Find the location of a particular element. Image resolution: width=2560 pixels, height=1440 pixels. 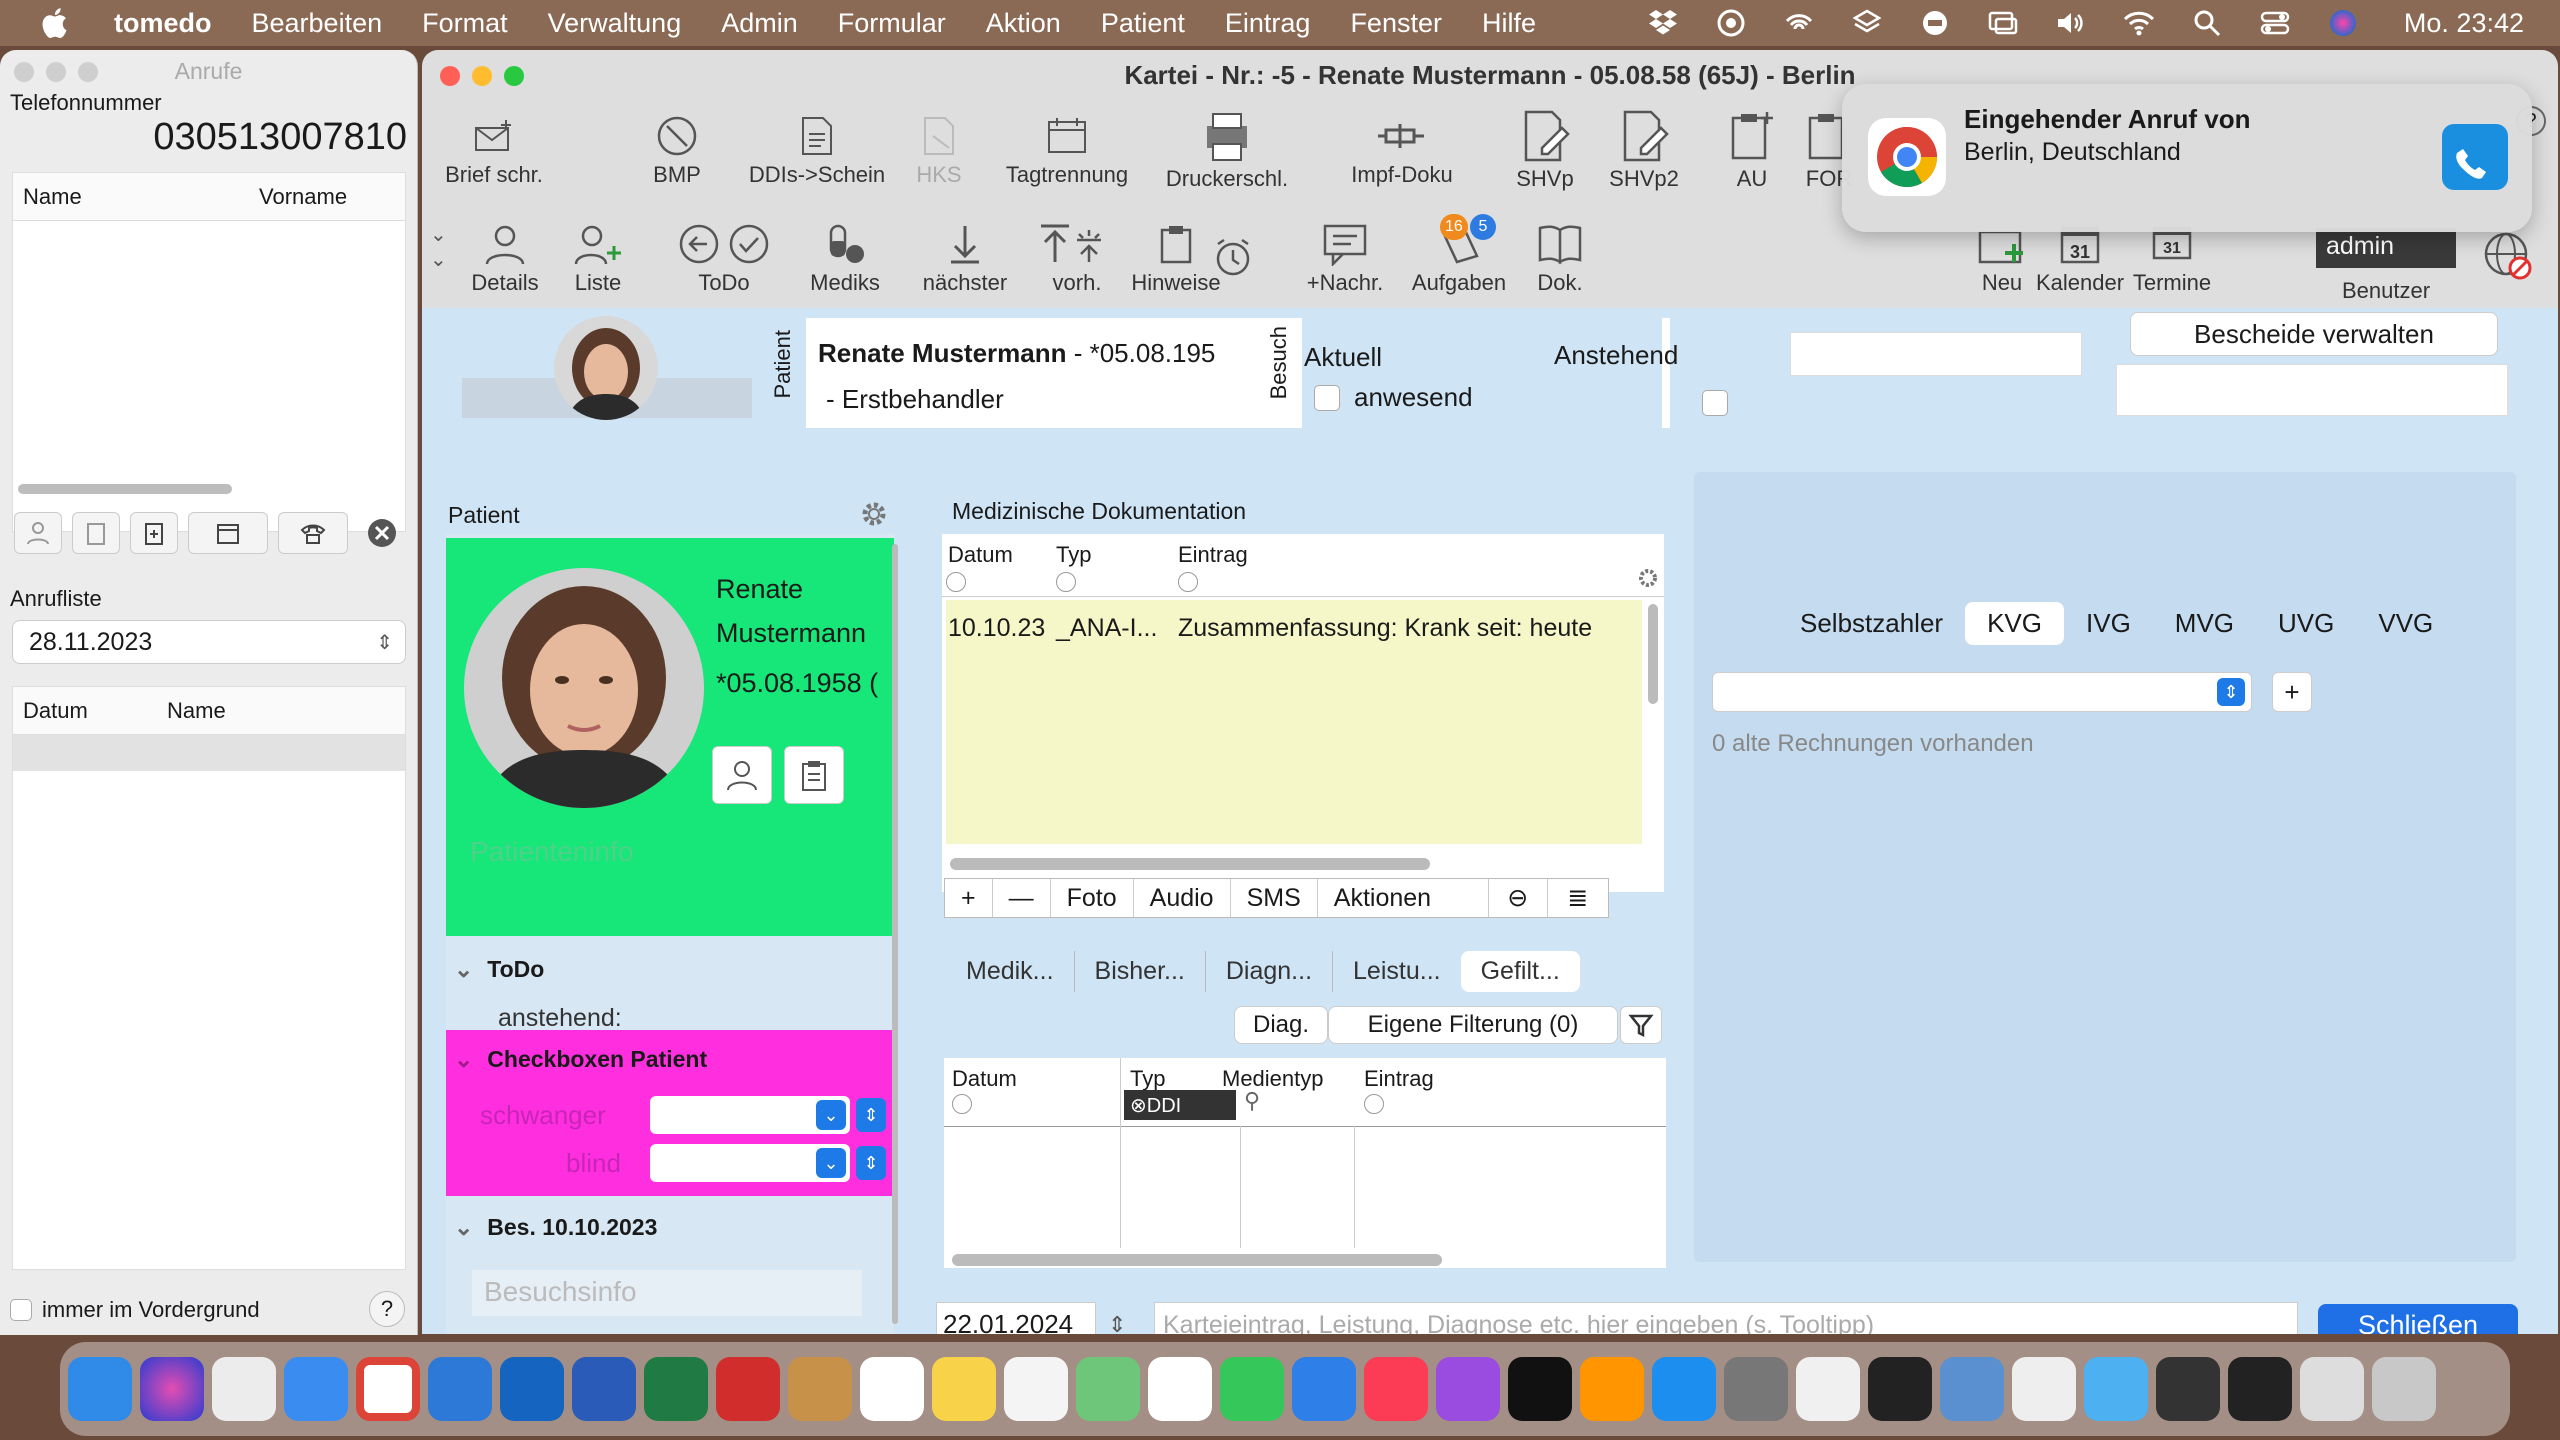

doc-eintrag-radio is located at coordinates (1188, 582).